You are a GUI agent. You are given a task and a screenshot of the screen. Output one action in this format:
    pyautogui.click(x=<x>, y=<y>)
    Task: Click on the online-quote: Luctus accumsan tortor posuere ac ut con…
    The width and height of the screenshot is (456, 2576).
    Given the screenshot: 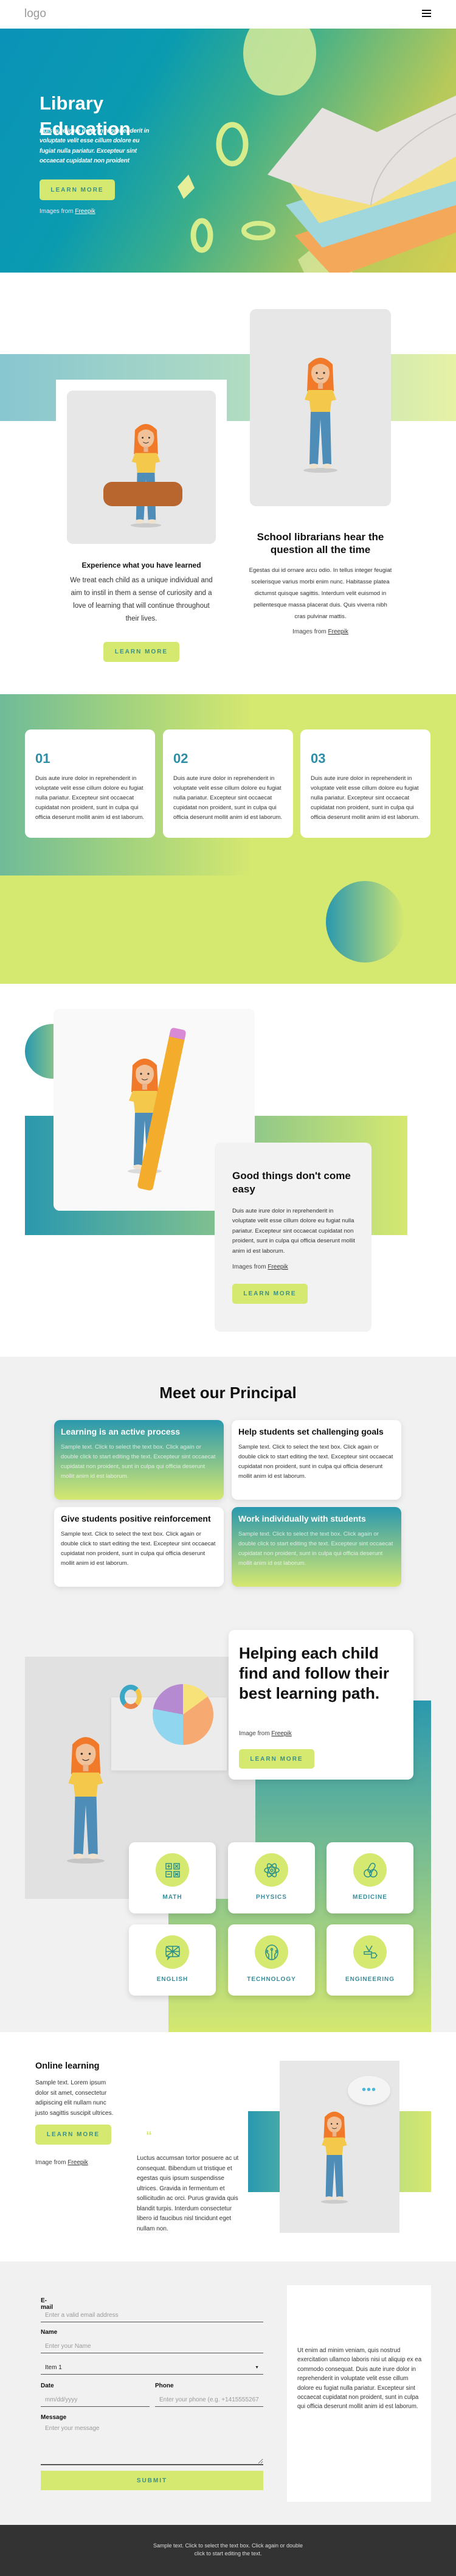 What is the action you would take?
    pyautogui.click(x=188, y=2193)
    